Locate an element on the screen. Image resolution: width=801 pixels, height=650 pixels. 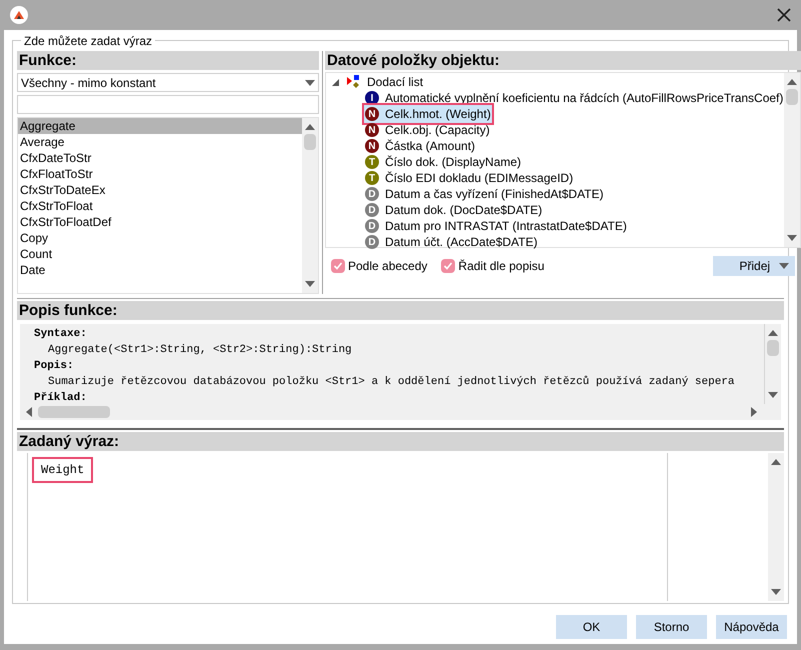
function-item: Copy is located at coordinates (160, 238).